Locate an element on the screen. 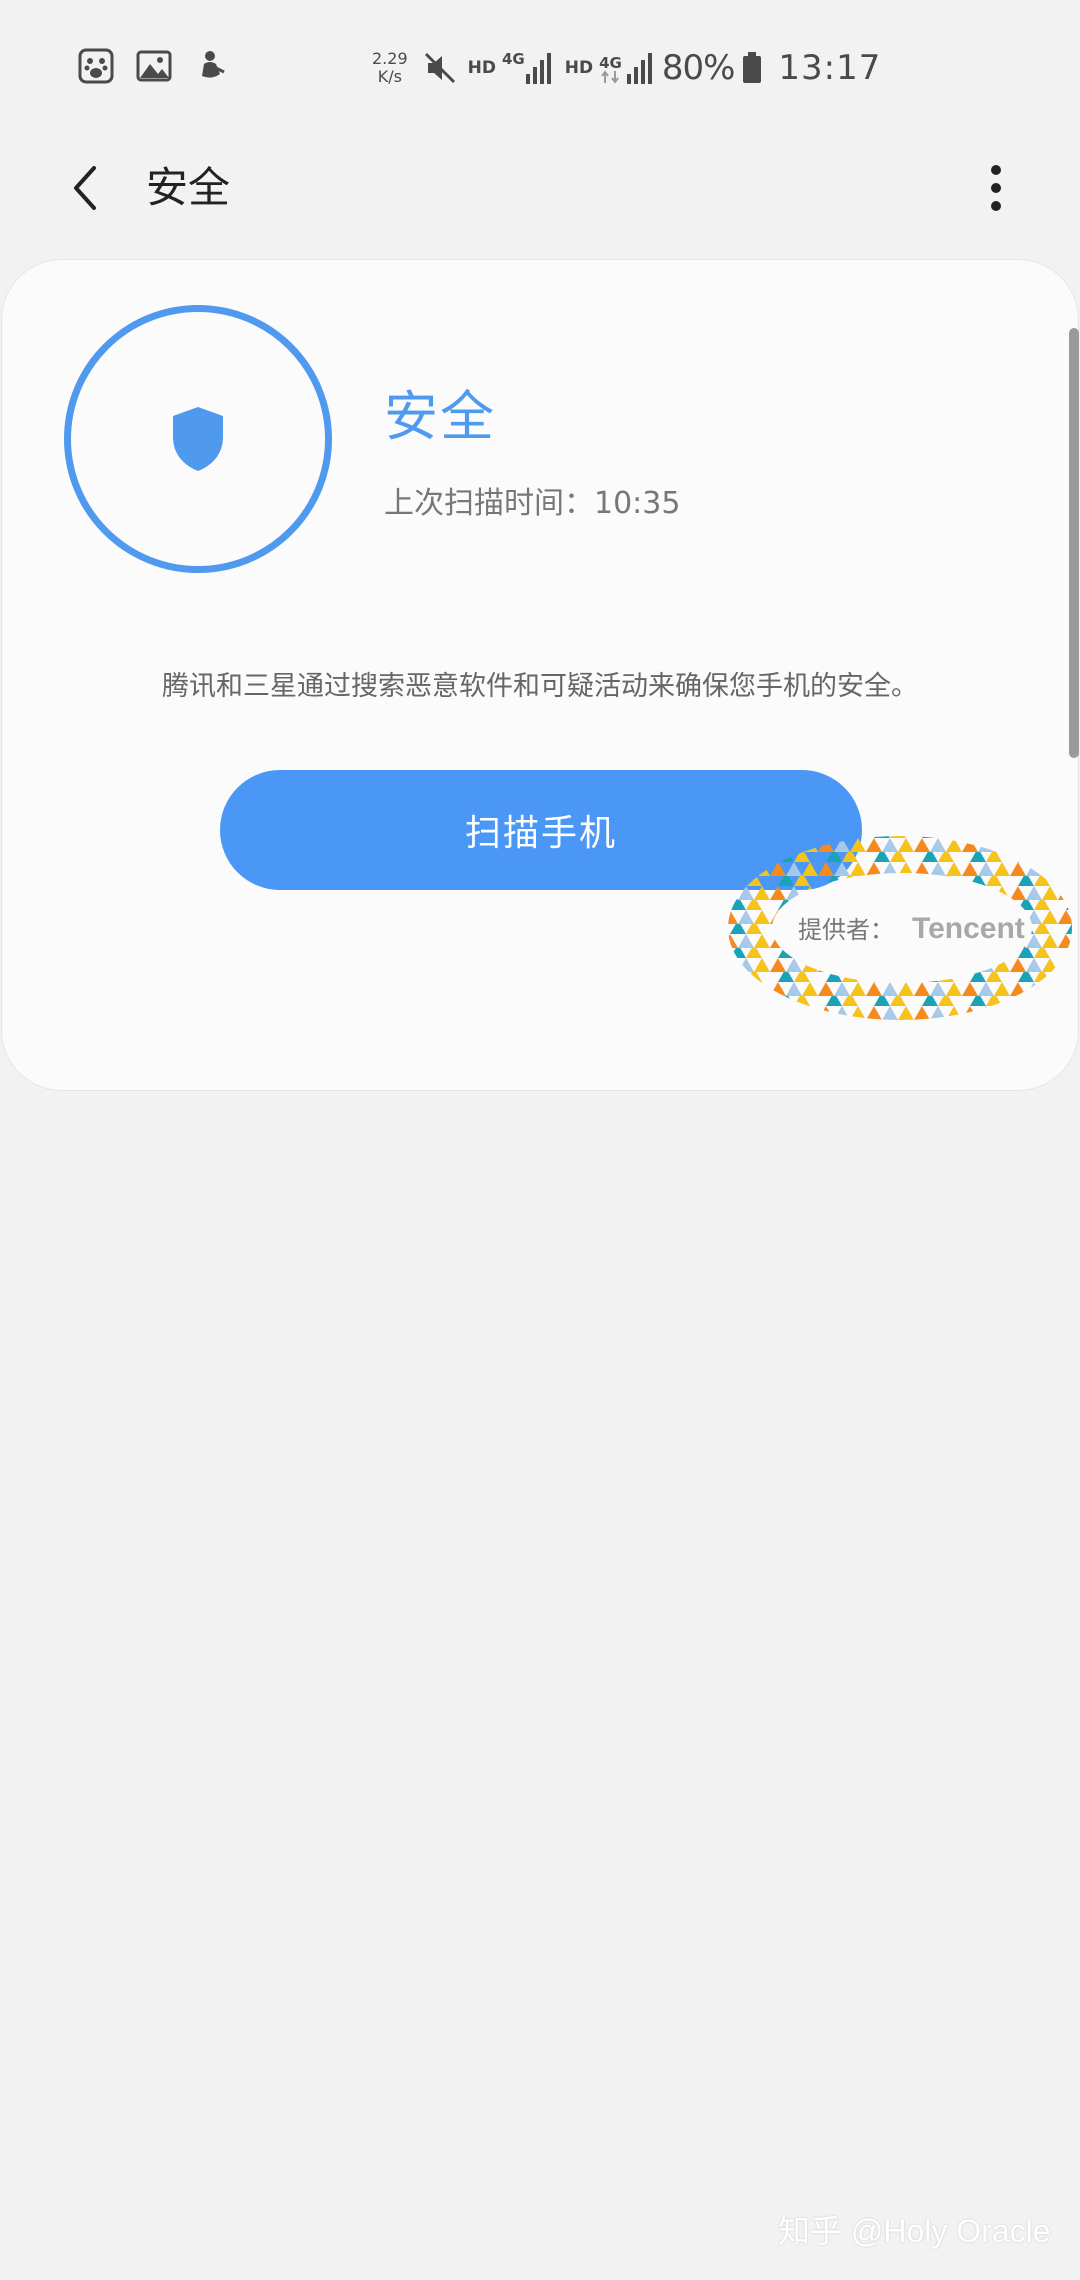 The width and height of the screenshot is (1080, 2280). gallery-icon is located at coordinates (154, 66).